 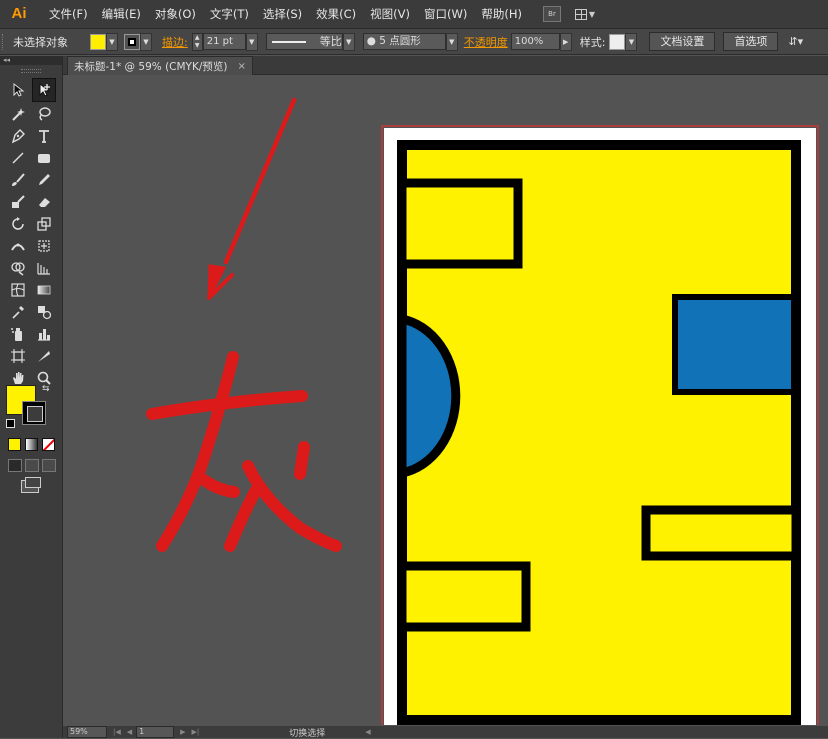 I want to click on next-artboard-icon: ▶, so click(x=182, y=732).